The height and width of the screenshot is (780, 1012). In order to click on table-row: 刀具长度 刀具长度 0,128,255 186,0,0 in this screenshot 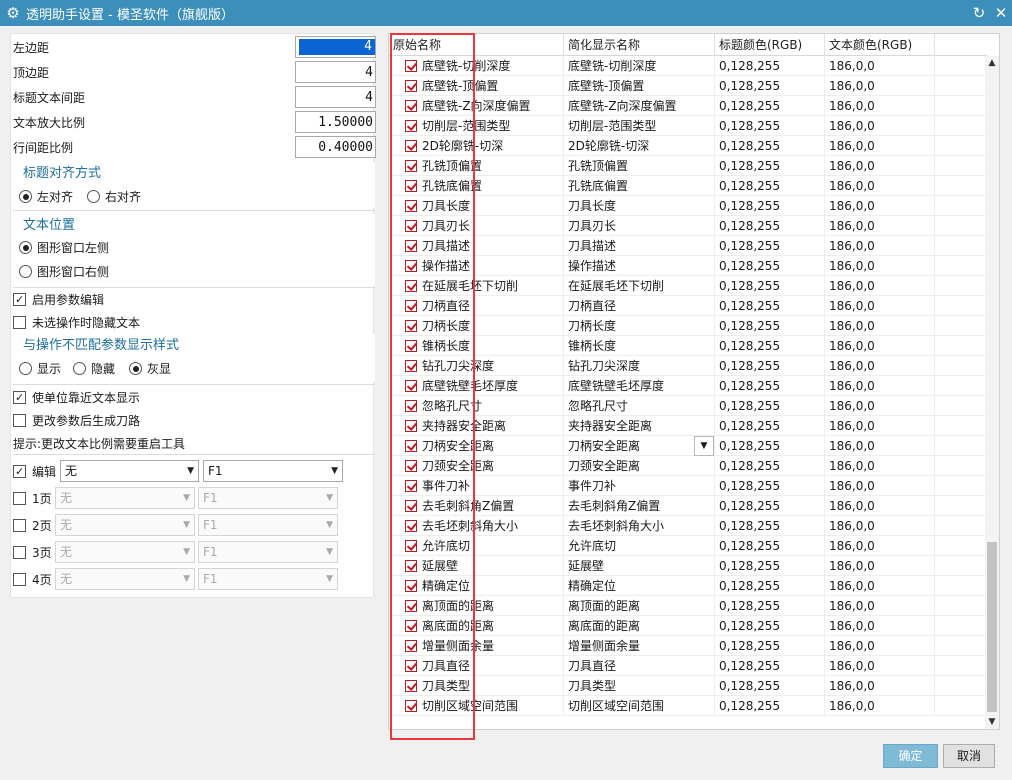, I will do `click(688, 206)`.